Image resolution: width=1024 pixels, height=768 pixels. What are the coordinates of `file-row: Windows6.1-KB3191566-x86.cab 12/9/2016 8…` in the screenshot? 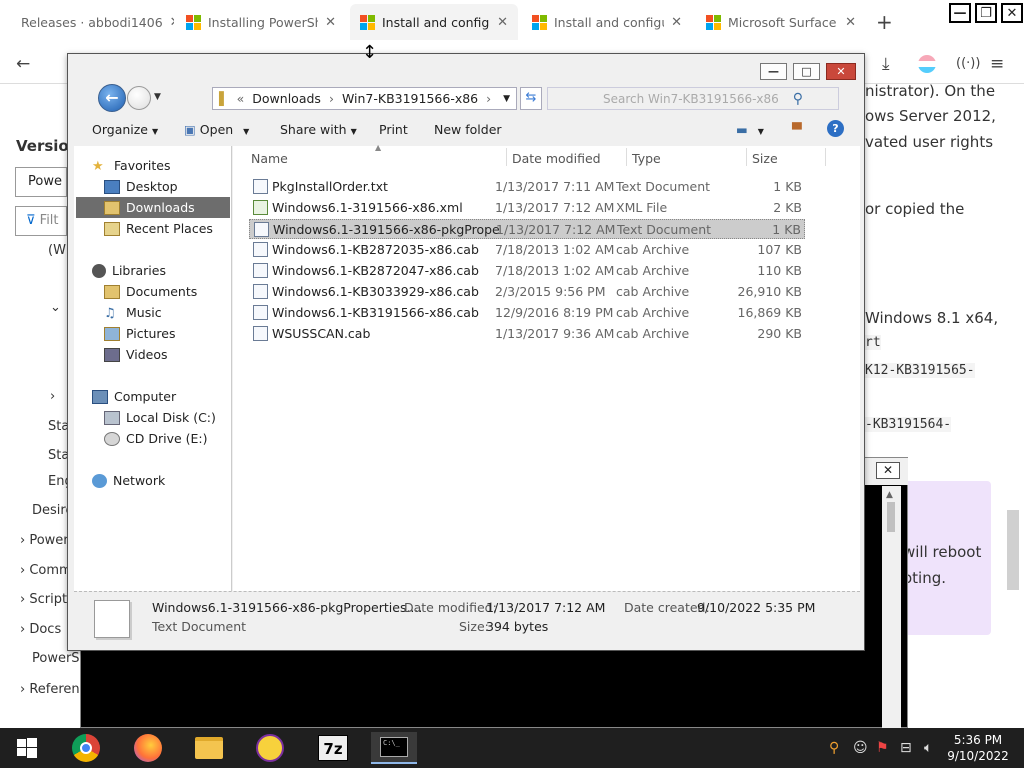 It's located at (527, 313).